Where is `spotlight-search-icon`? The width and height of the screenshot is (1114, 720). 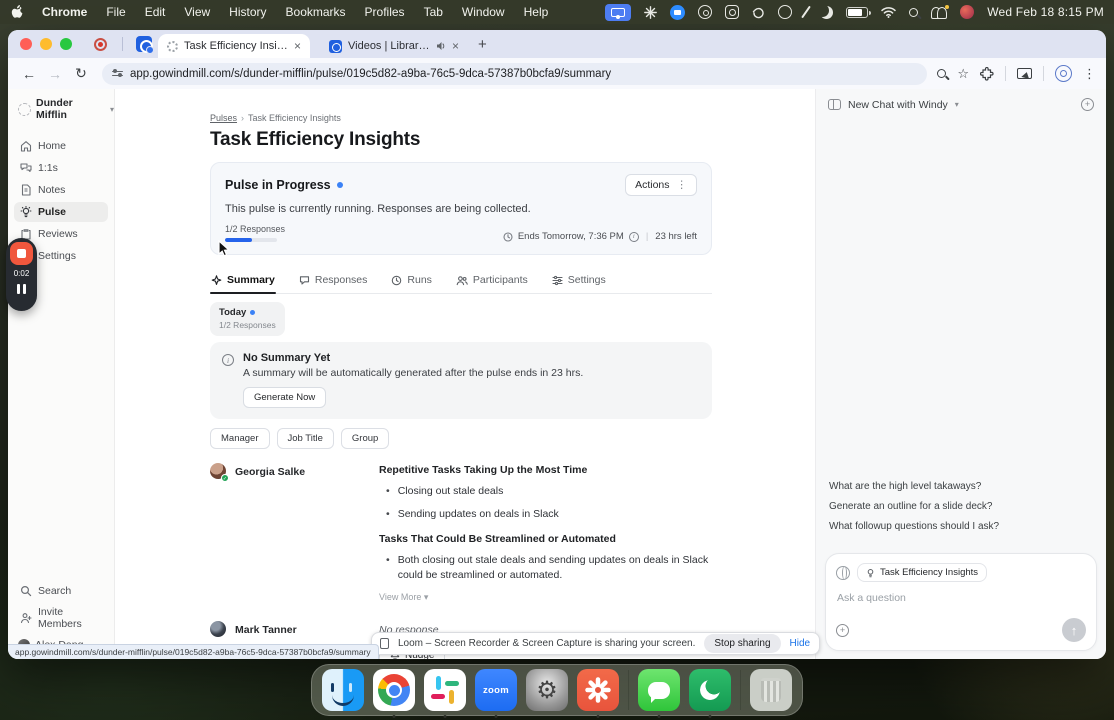 spotlight-search-icon is located at coordinates (914, 12).